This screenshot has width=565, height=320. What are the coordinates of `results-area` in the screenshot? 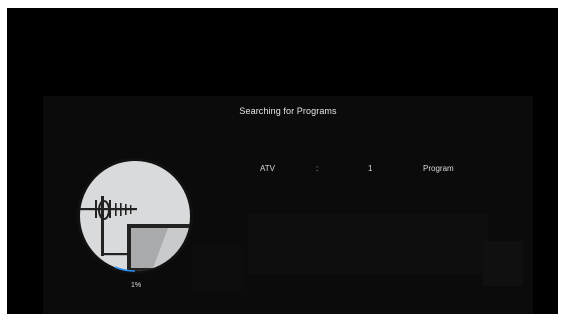 It's located at (368, 244).